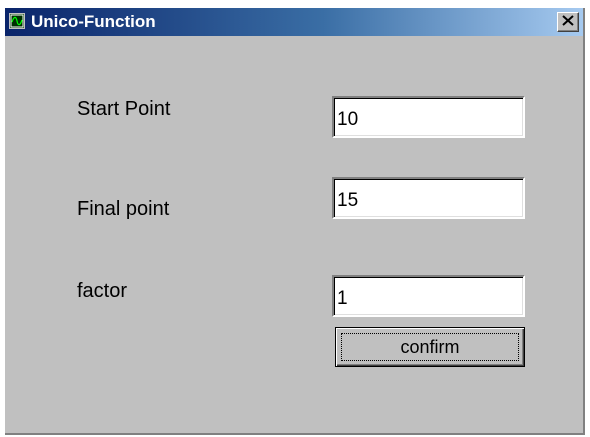 Image resolution: width=590 pixels, height=437 pixels. I want to click on confirm-label: confirm, so click(430, 347).